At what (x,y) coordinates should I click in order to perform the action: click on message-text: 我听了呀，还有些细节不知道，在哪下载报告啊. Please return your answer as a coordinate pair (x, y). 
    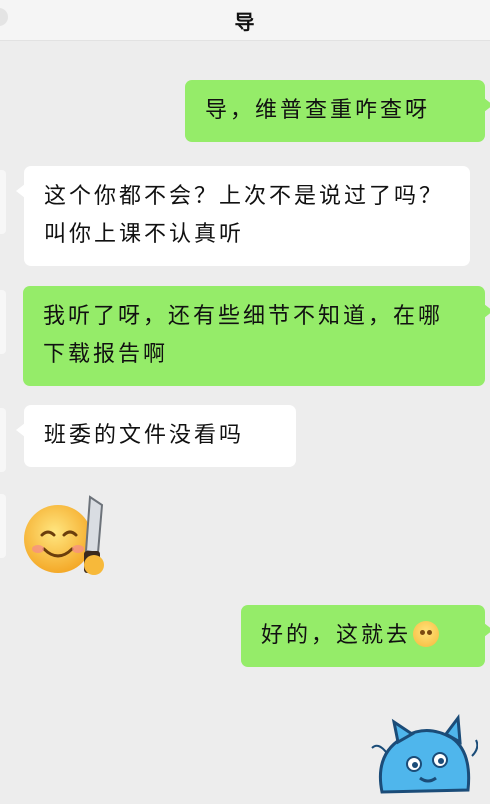
    Looking at the image, I should click on (243, 335).